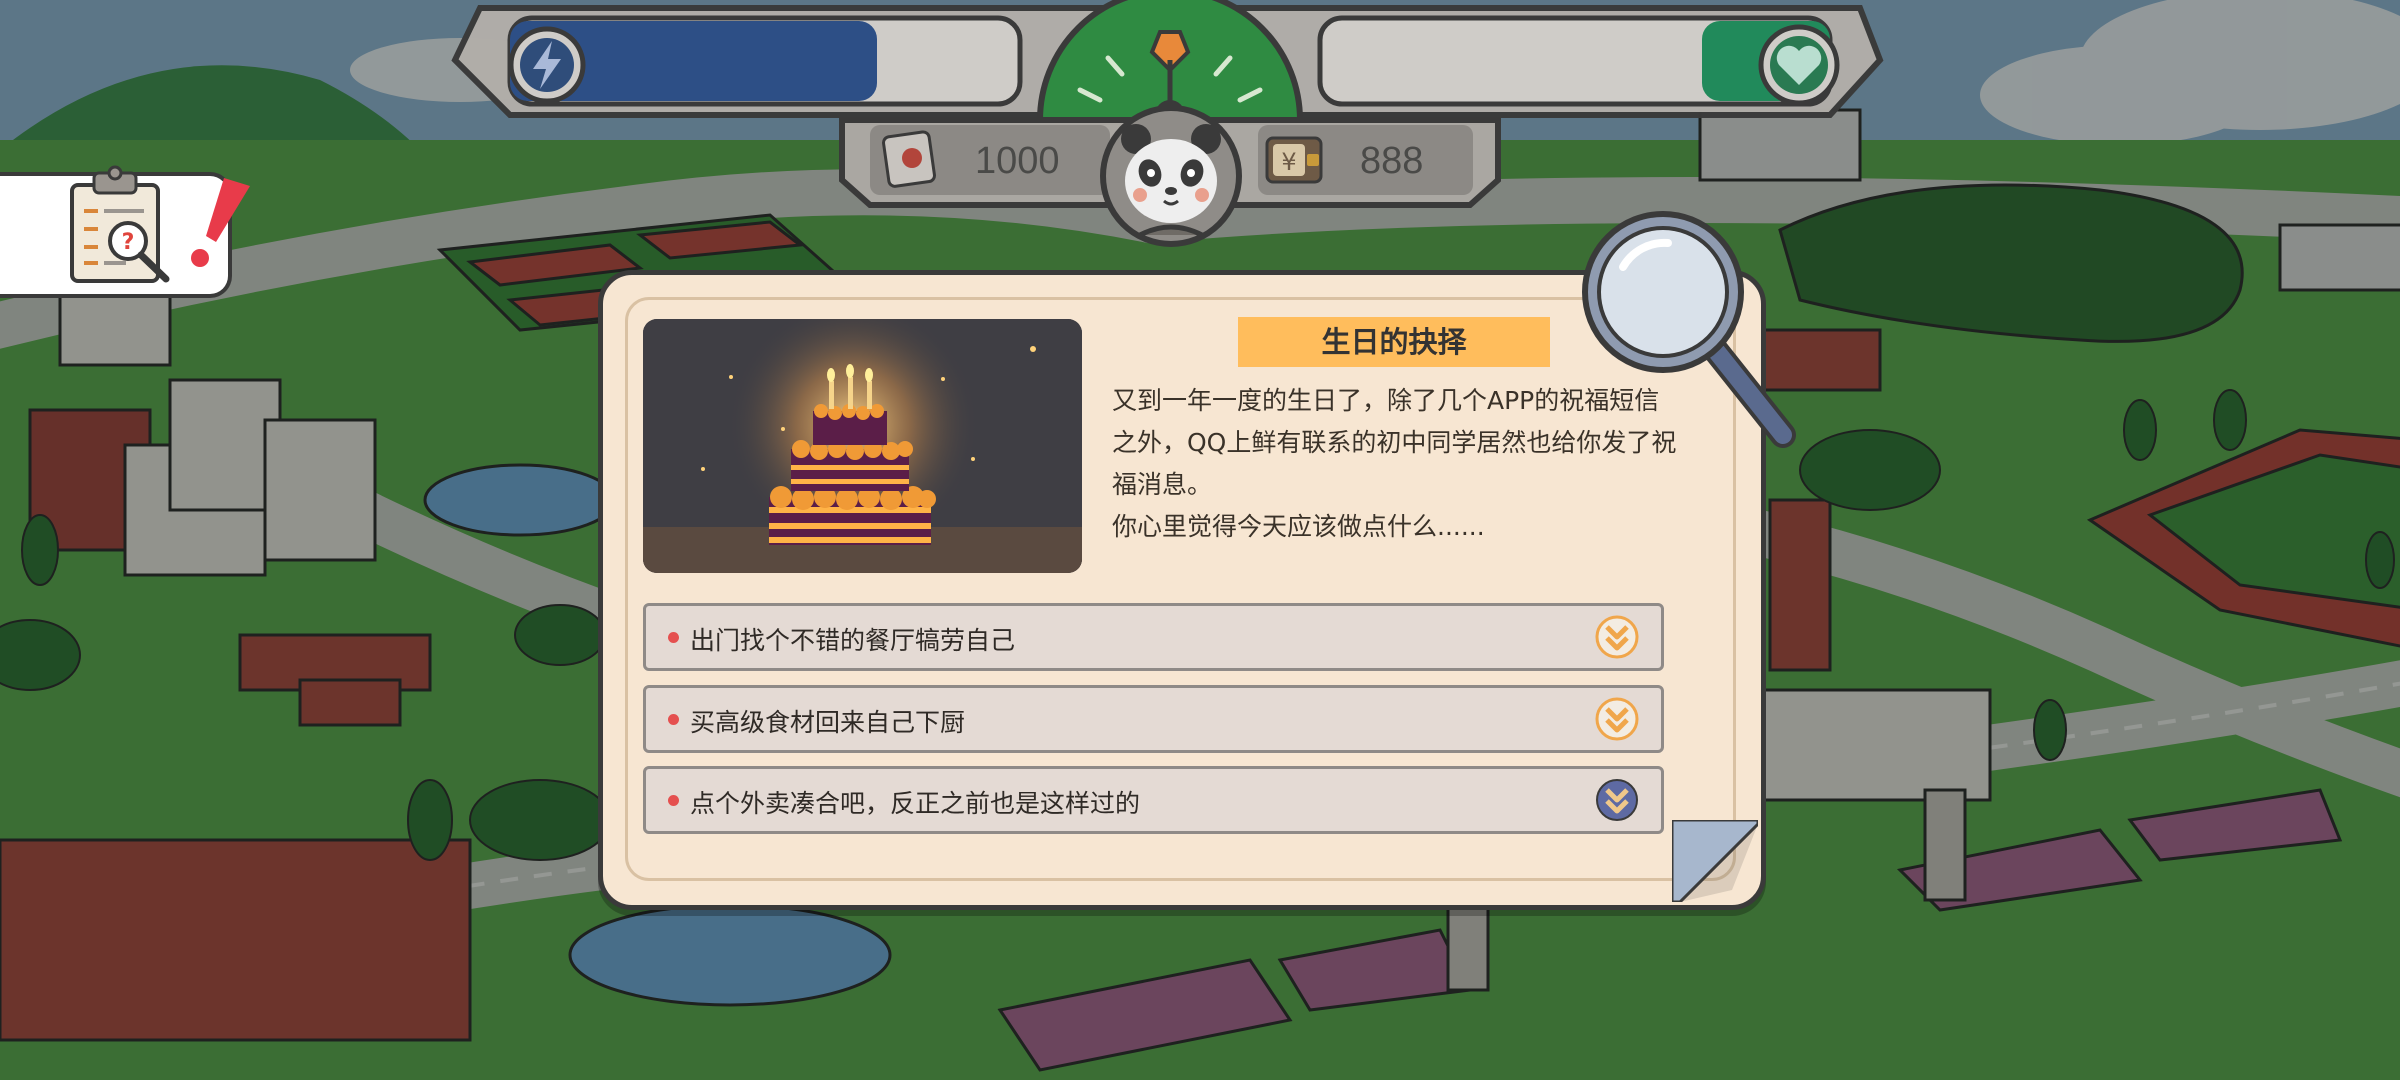 Image resolution: width=2400 pixels, height=1080 pixels. Describe the element at coordinates (1171, 176) in the screenshot. I see `panda-avatar` at that location.